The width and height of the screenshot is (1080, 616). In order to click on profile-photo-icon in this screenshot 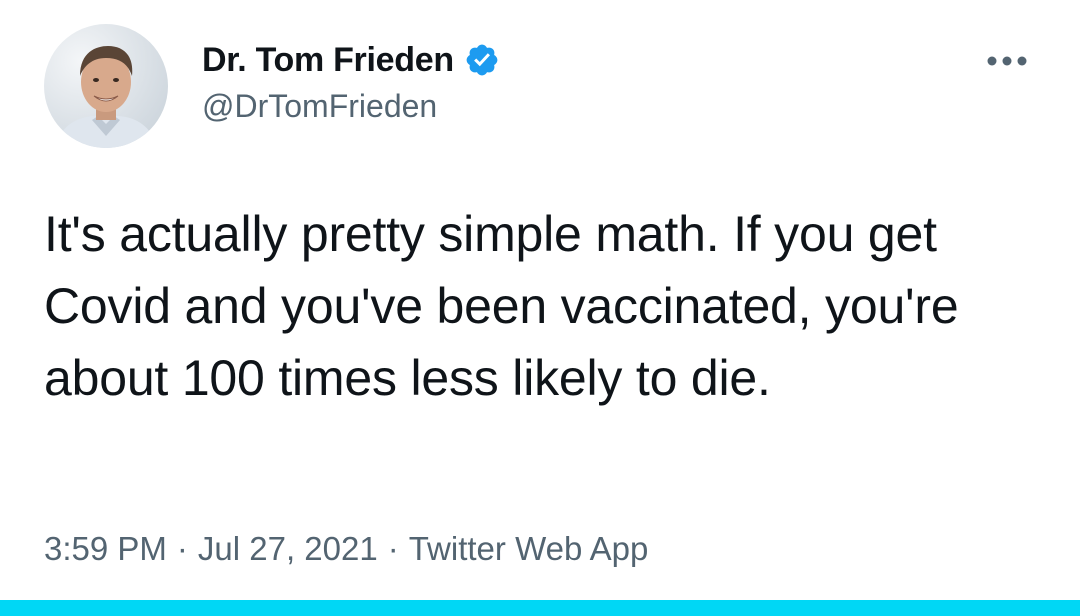, I will do `click(106, 86)`.